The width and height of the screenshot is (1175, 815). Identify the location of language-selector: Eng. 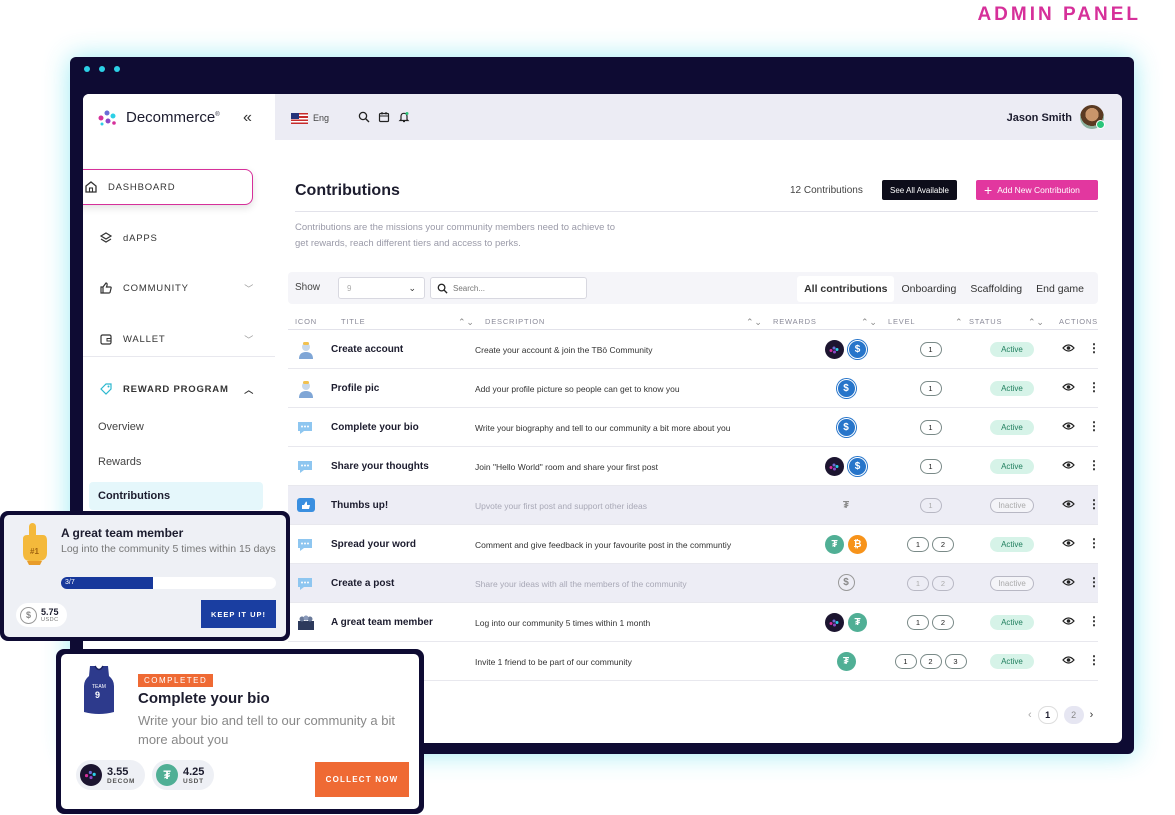
(321, 118).